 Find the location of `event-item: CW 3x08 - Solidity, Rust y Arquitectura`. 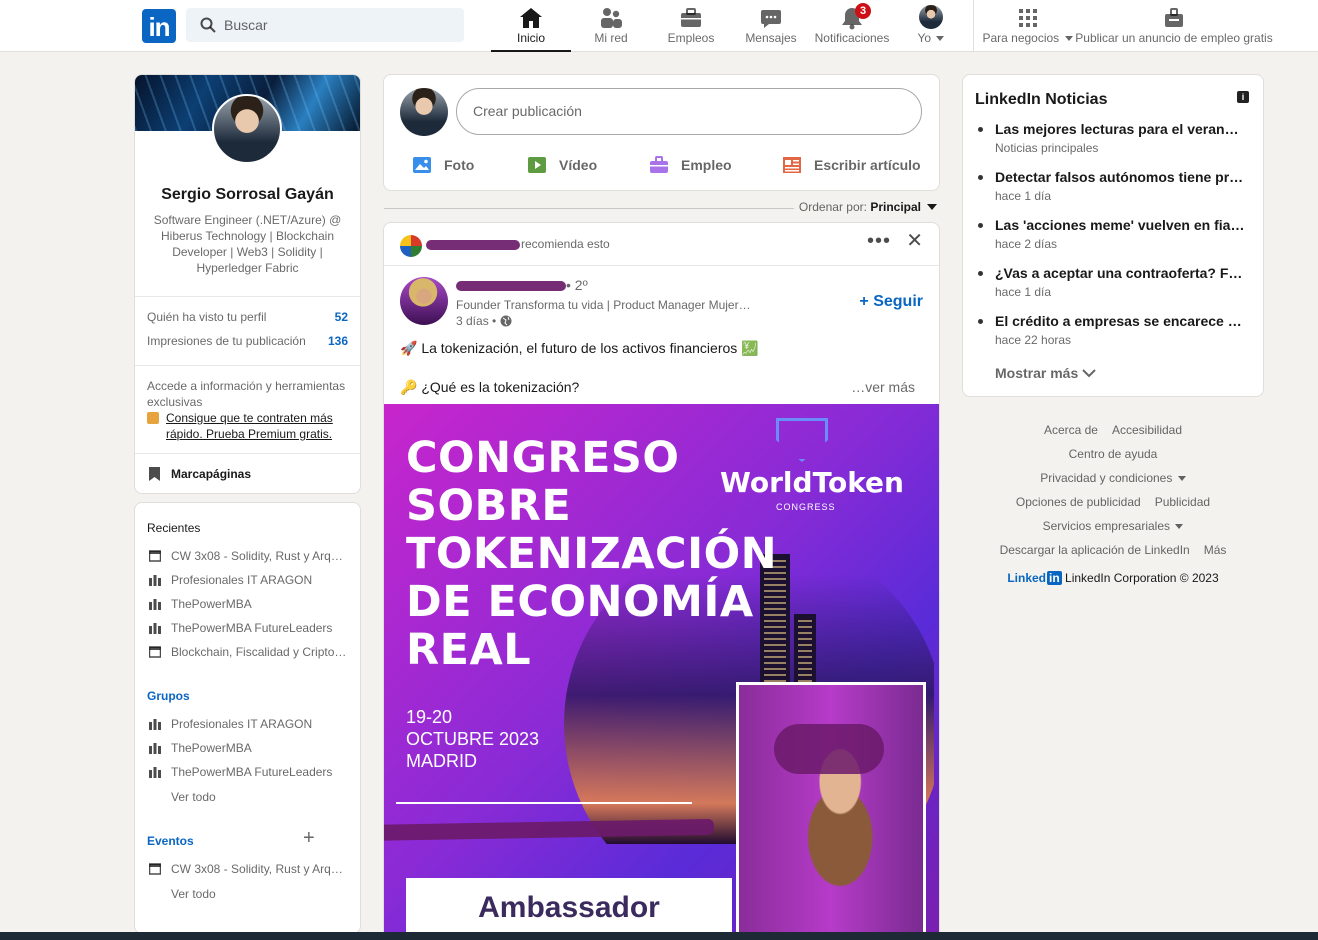

event-item: CW 3x08 - Solidity, Rust y Arquitectura is located at coordinates (247, 869).